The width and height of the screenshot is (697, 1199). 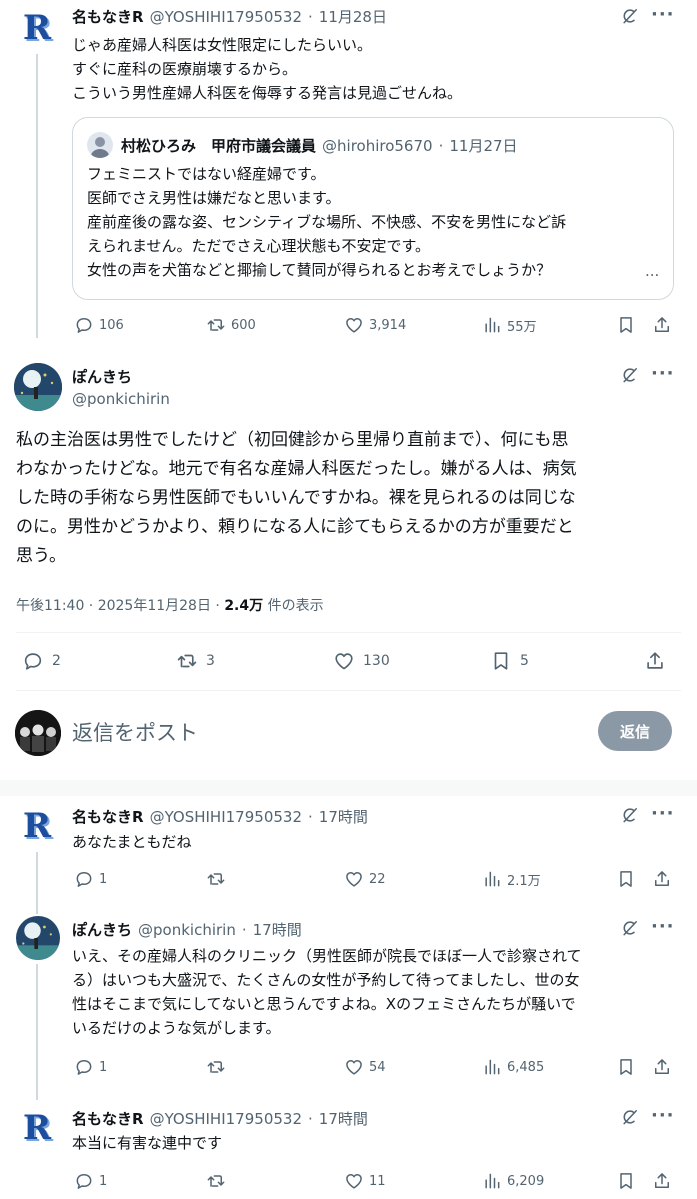 What do you see at coordinates (231, 325) in the screenshot?
I see `repost-button: 600` at bounding box center [231, 325].